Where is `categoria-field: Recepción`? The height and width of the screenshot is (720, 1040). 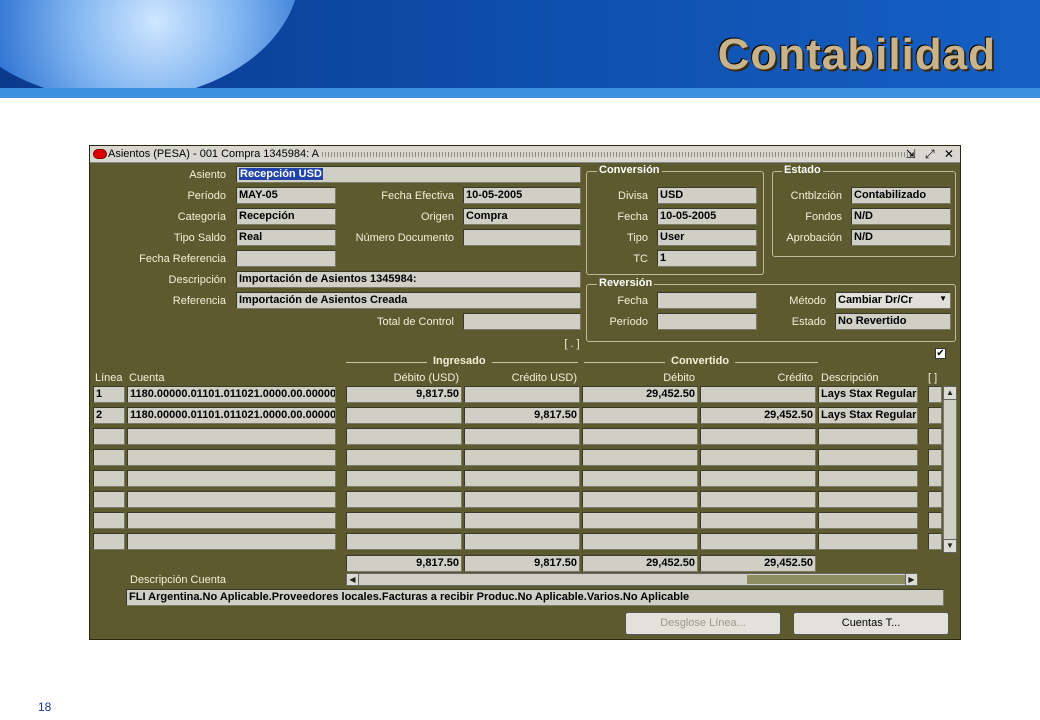
categoria-field: Recepción is located at coordinates (286, 216).